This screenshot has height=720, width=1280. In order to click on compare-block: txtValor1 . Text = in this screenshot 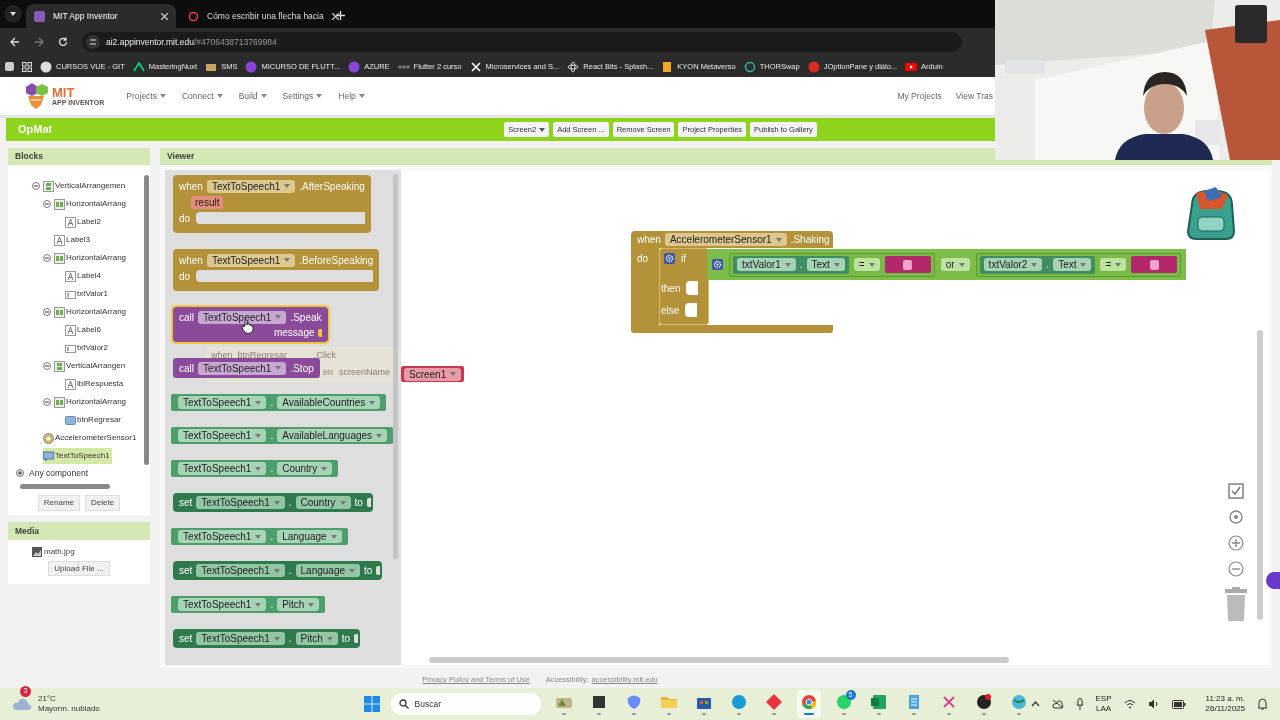, I will do `click(832, 264)`.